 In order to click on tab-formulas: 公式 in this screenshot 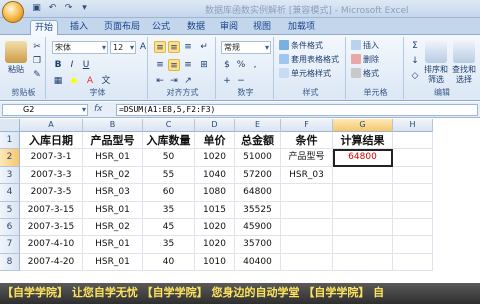, I will do `click(161, 27)`.